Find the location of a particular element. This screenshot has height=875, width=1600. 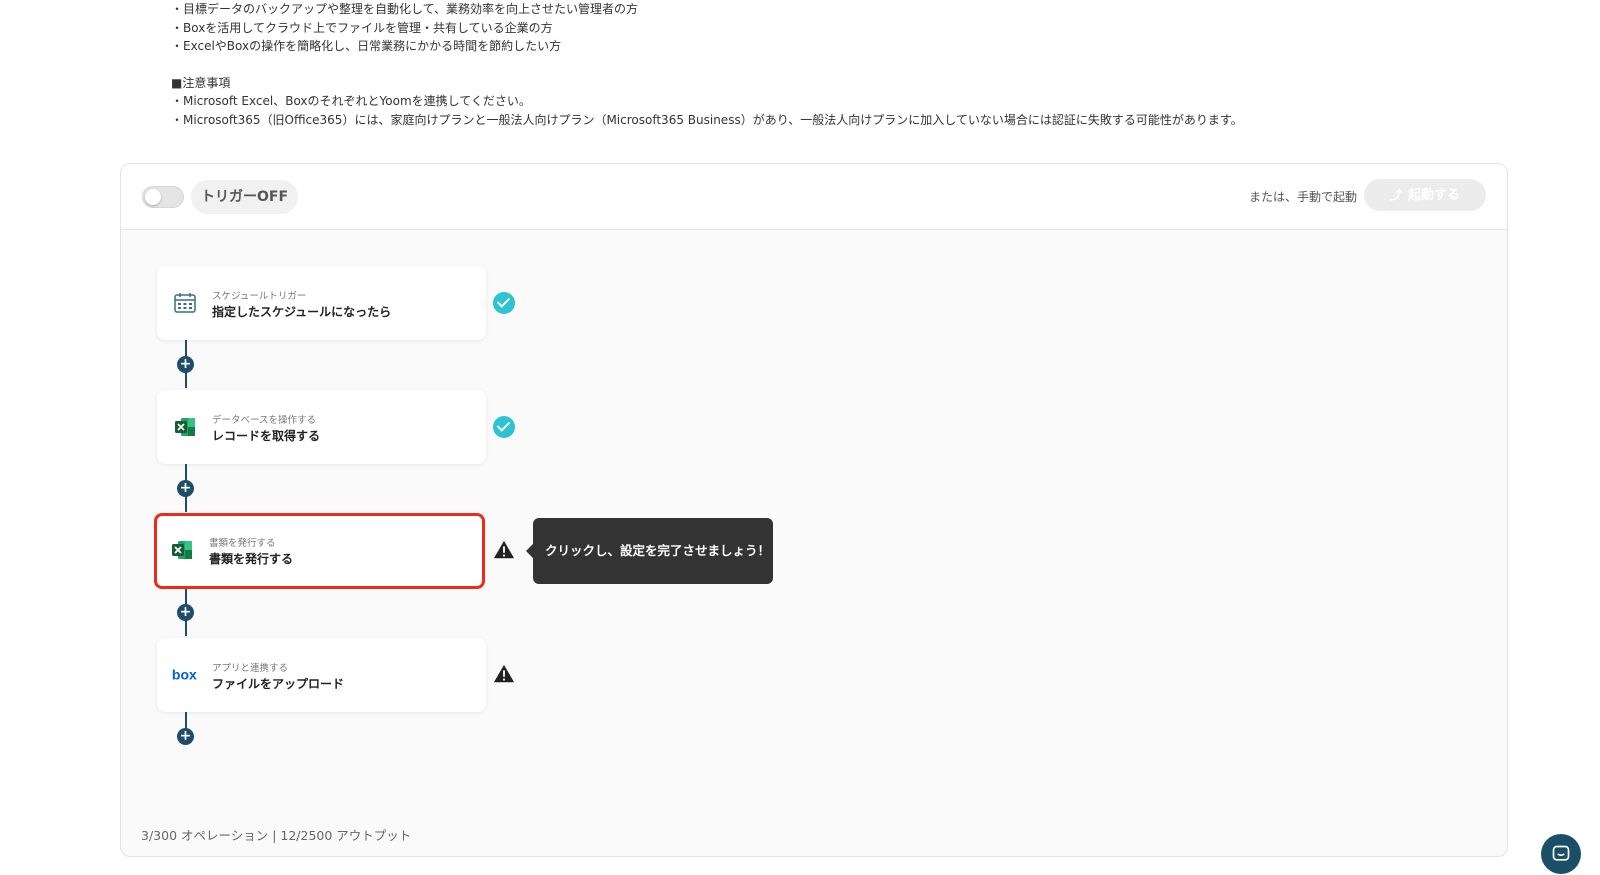

description-line: ・Boxを活用してクラウド上でファイルを管理・共有している企業の方 is located at coordinates (362, 27).